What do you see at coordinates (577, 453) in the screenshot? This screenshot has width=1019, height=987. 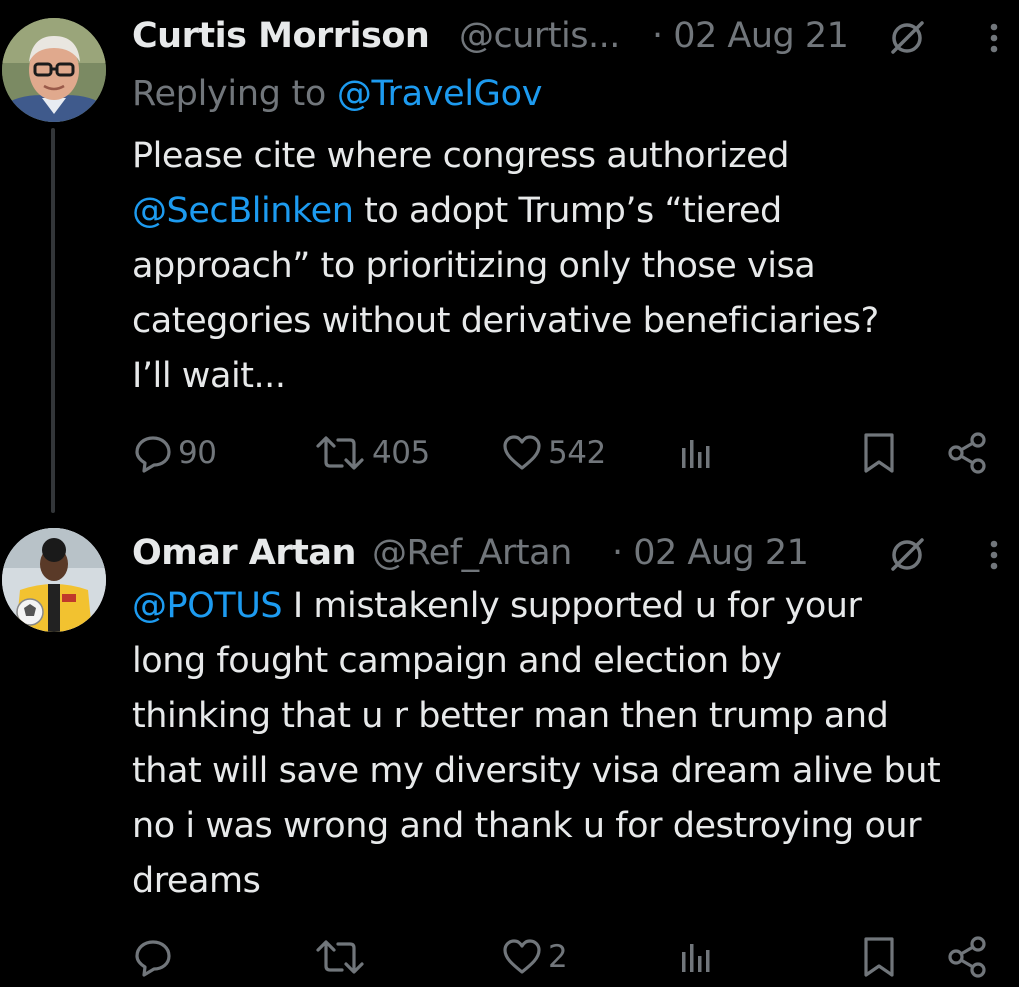 I see `like-count: 542` at bounding box center [577, 453].